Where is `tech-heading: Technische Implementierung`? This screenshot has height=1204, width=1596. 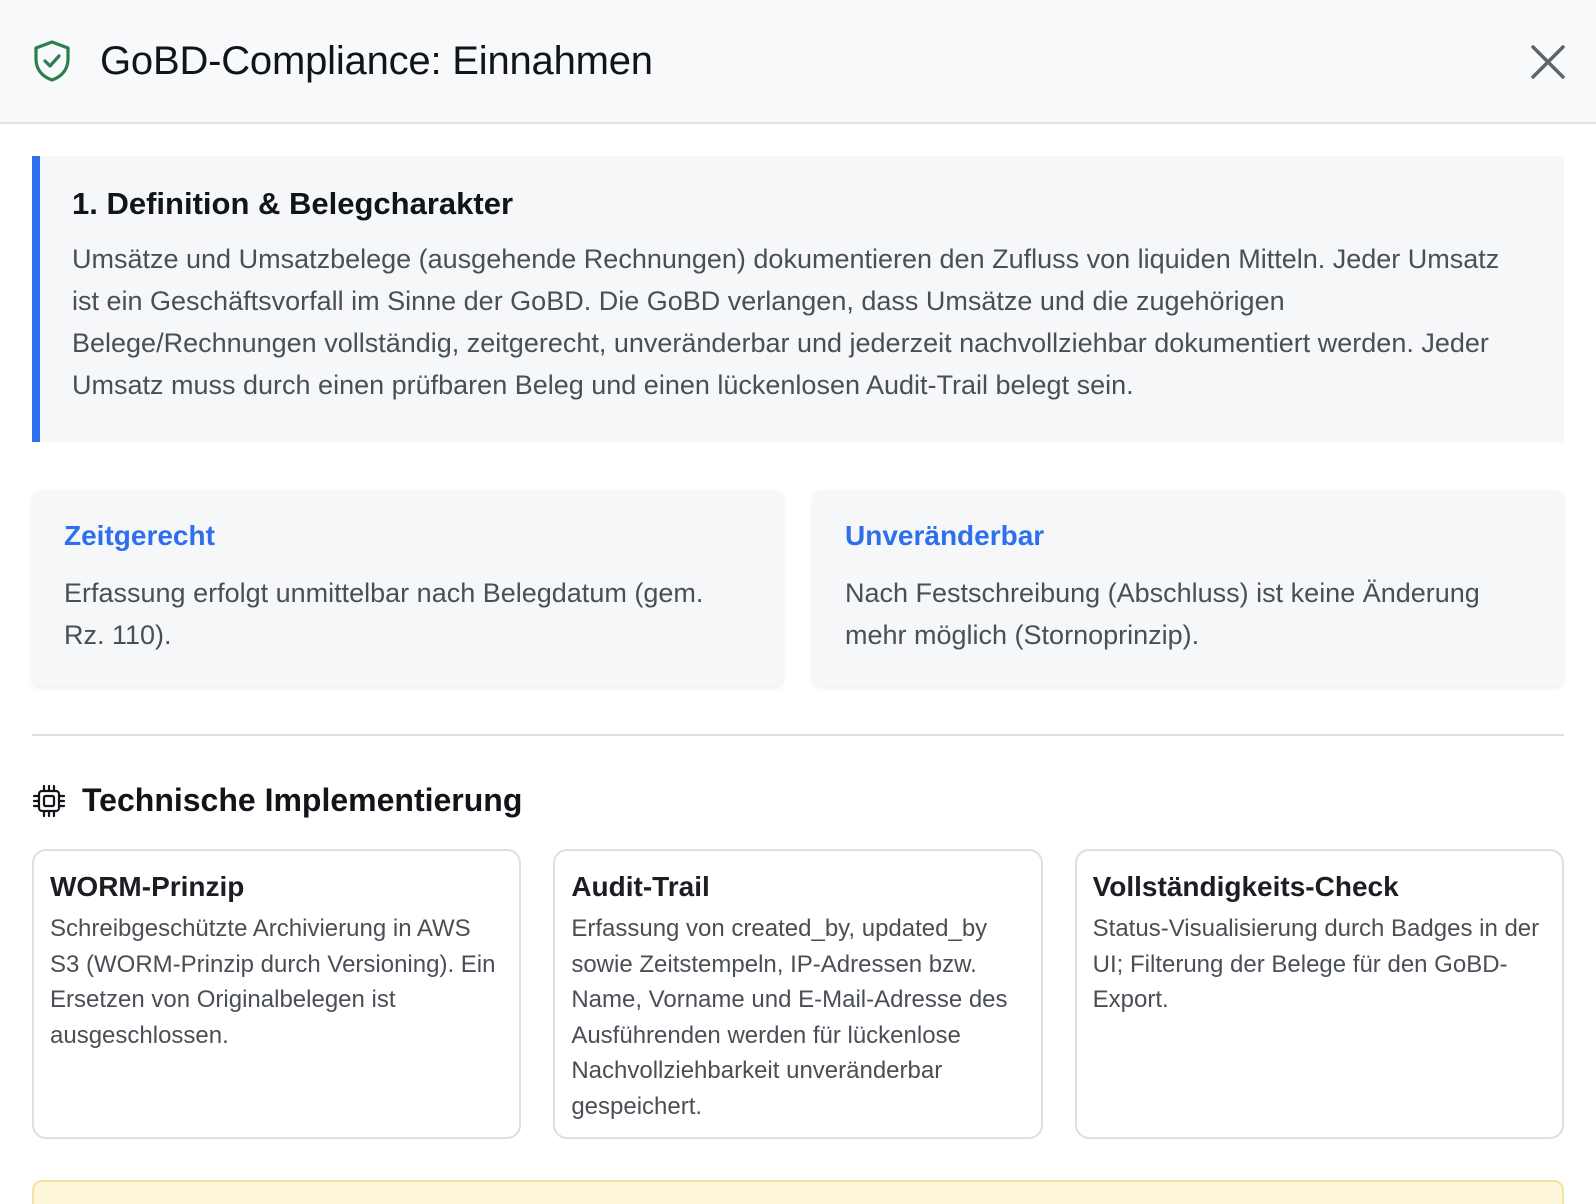
tech-heading: Technische Implementierung is located at coordinates (302, 800).